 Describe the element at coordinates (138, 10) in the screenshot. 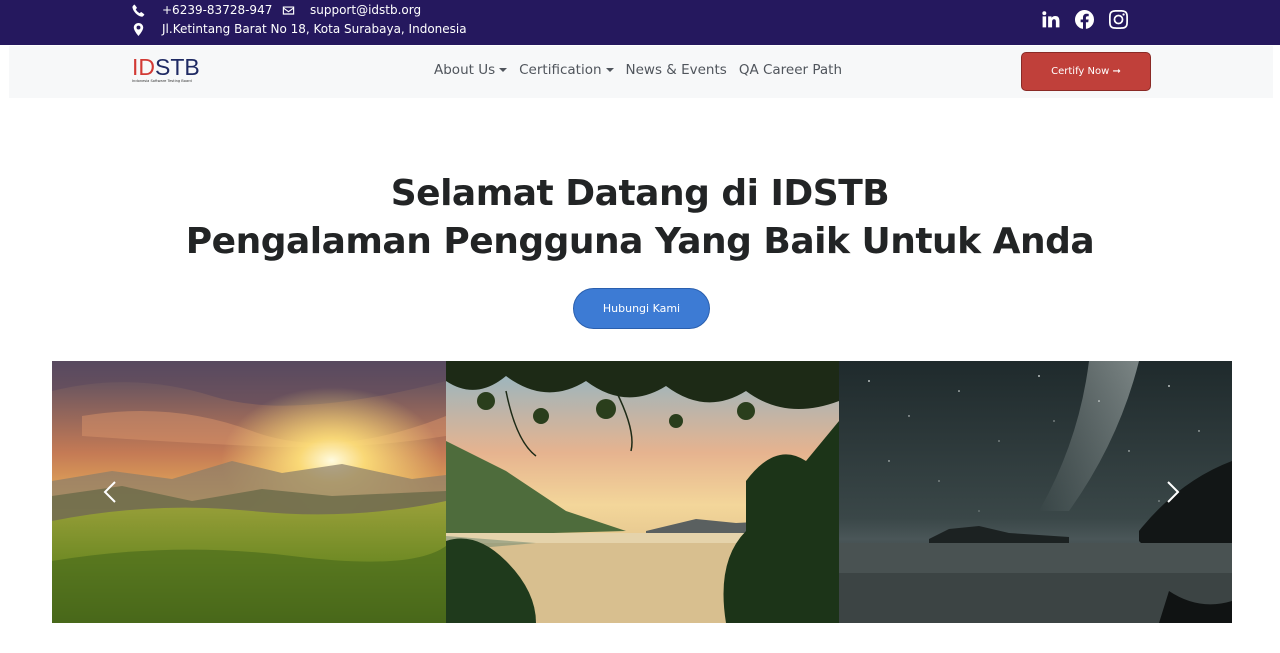

I see `phone-icon` at that location.